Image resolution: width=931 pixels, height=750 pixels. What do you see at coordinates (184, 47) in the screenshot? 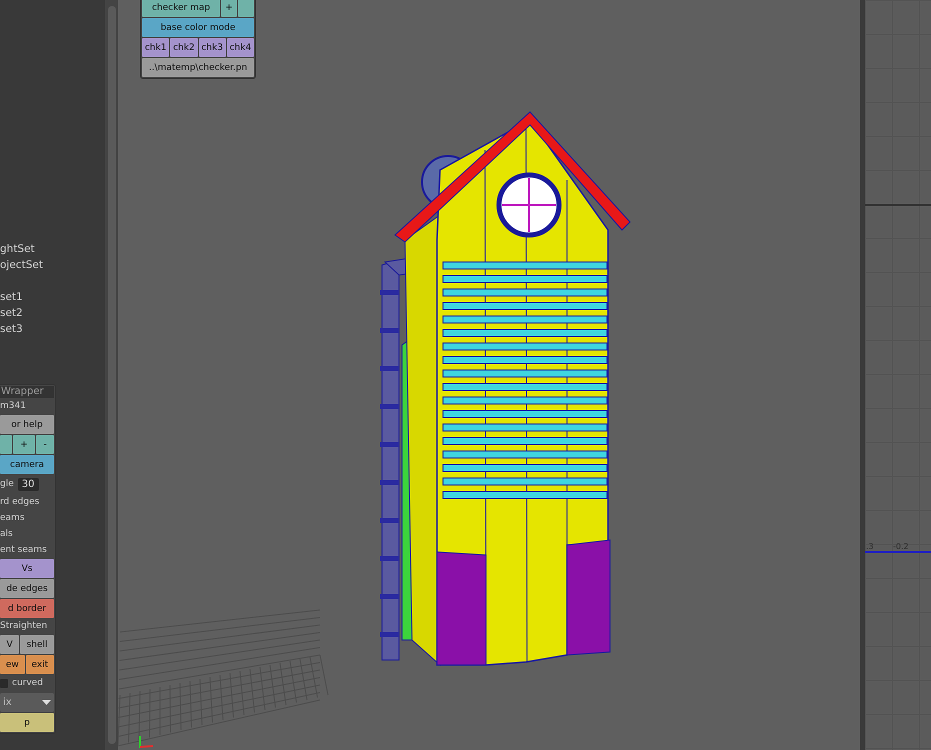
I see `checker-button: chk2` at bounding box center [184, 47].